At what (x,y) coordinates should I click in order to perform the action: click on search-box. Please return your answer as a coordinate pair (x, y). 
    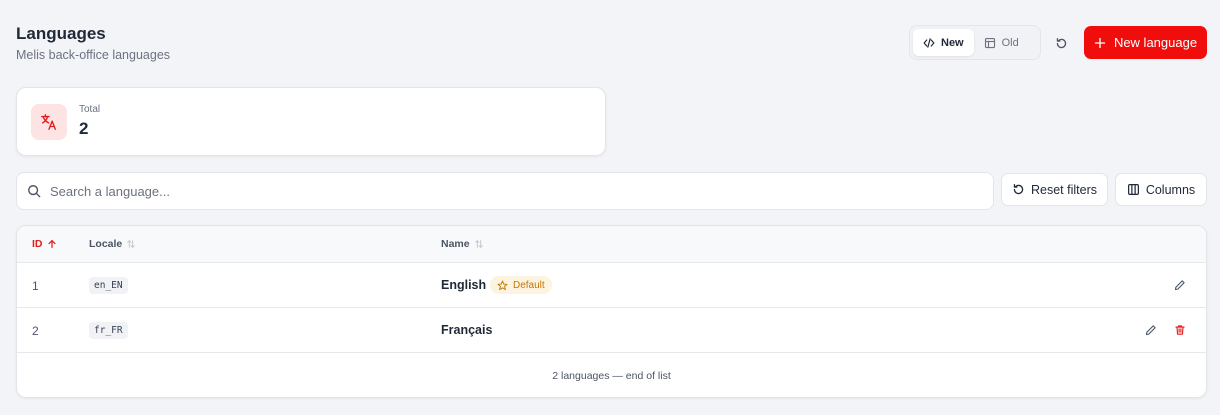
    Looking at the image, I should click on (505, 191).